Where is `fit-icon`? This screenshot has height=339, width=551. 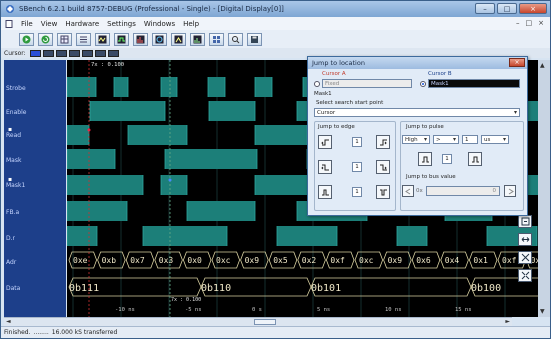 fit-icon is located at coordinates (525, 221).